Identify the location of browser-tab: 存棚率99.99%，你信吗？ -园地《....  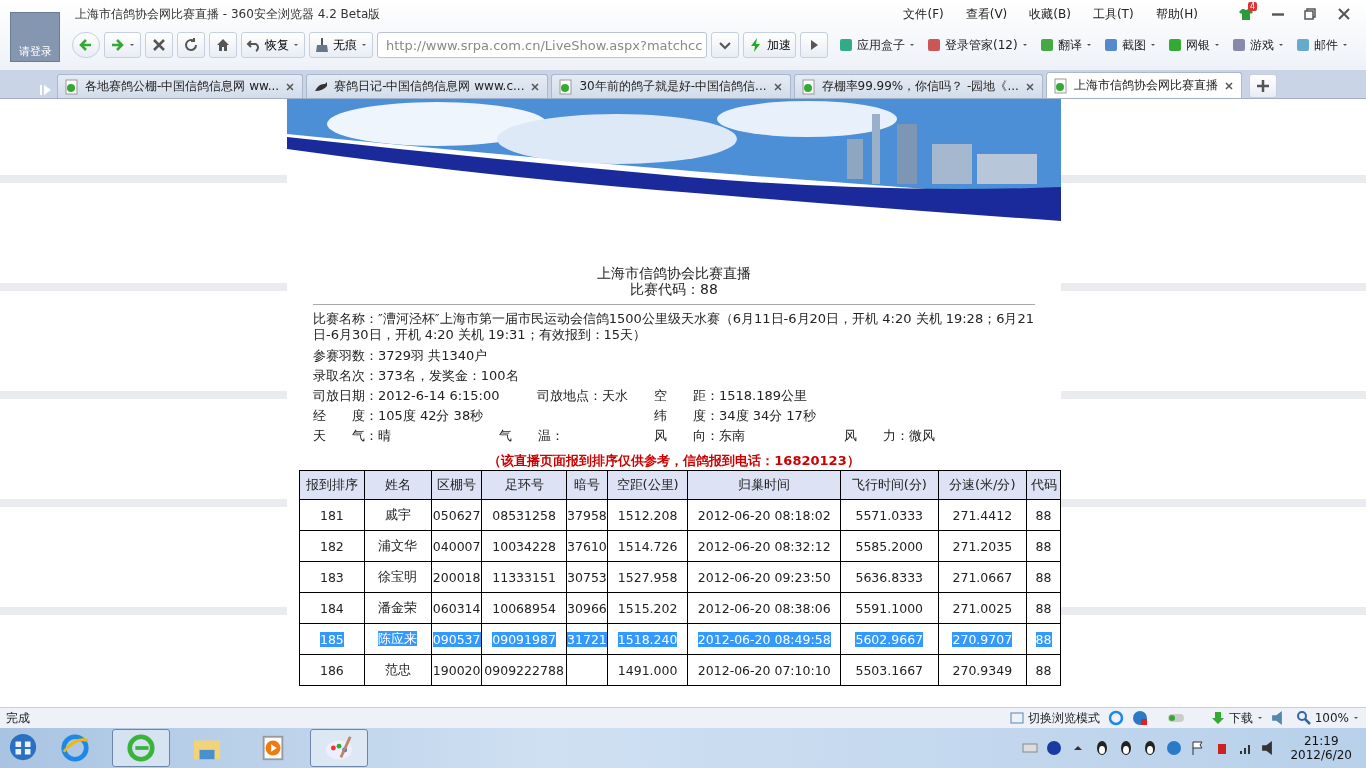
(918, 86).